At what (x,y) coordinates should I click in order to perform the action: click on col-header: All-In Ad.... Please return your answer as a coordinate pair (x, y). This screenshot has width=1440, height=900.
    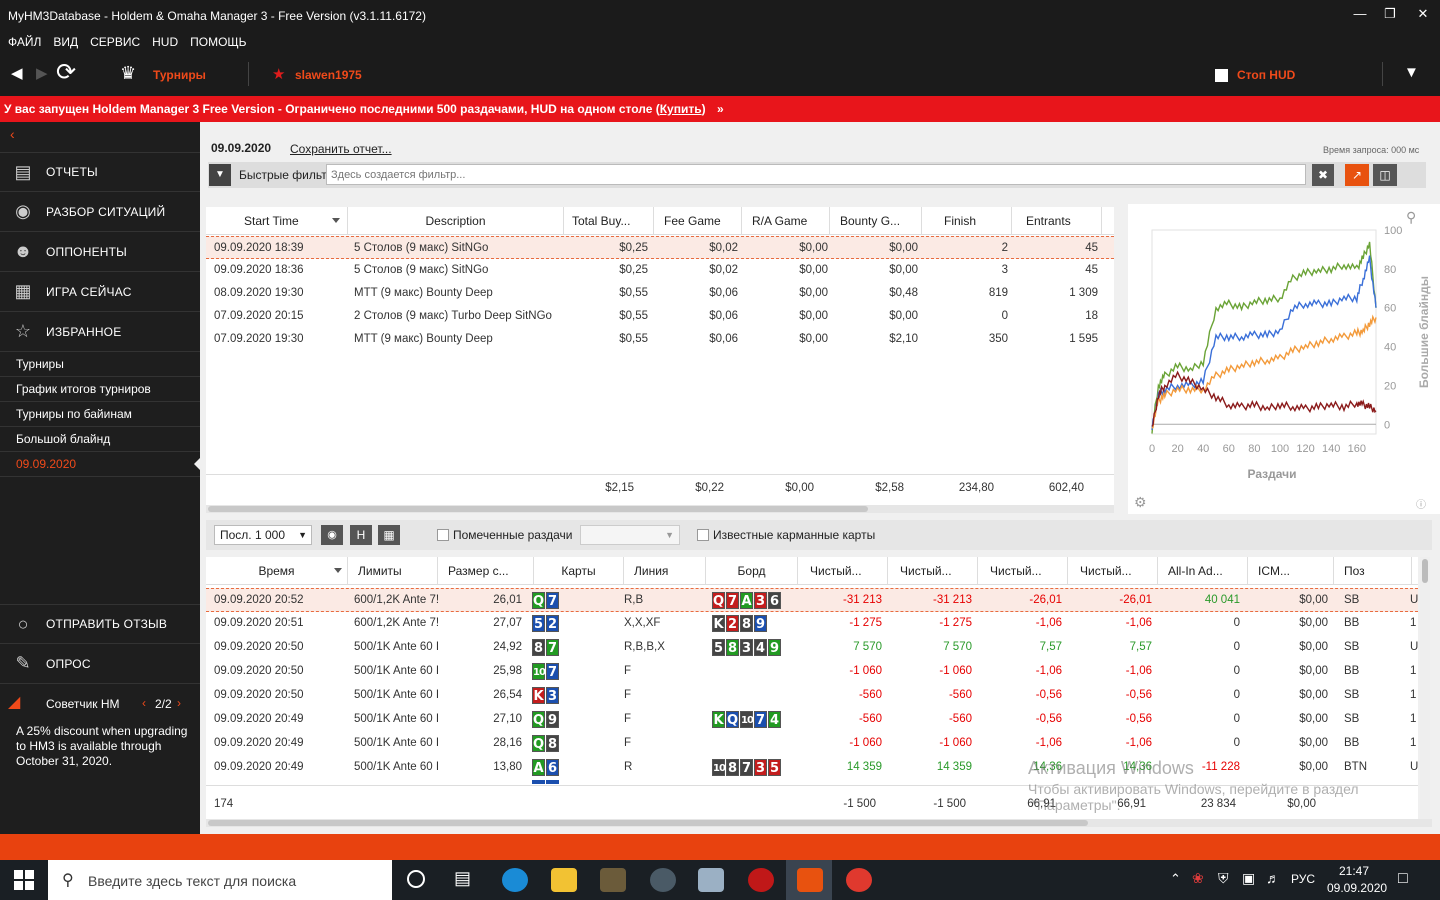
    Looking at the image, I should click on (1203, 571).